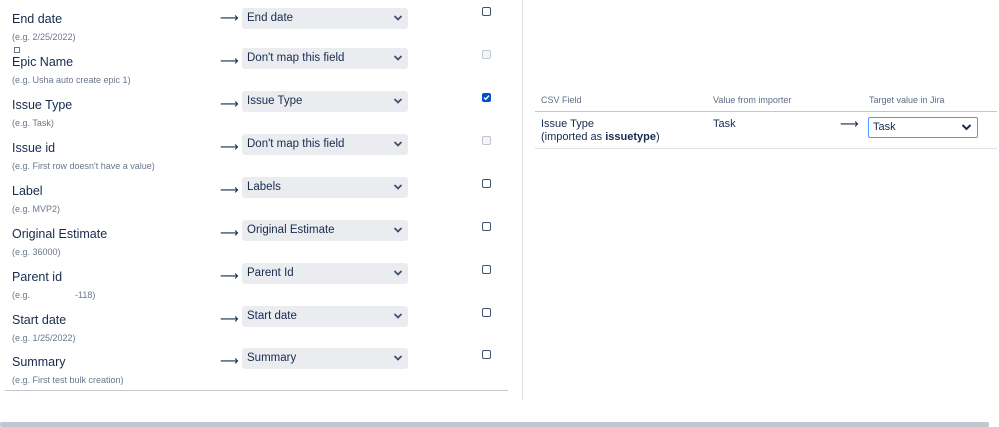 Image resolution: width=999 pixels, height=427 pixels. I want to click on imported-as-suffix: ), so click(657, 137).